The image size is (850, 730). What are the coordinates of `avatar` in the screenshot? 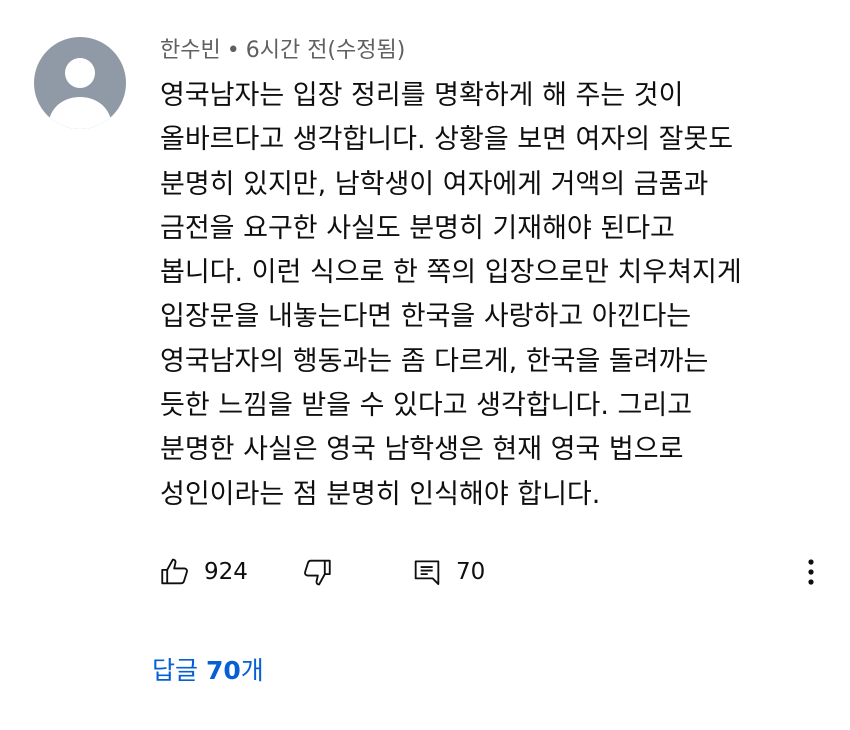 It's located at (80, 83).